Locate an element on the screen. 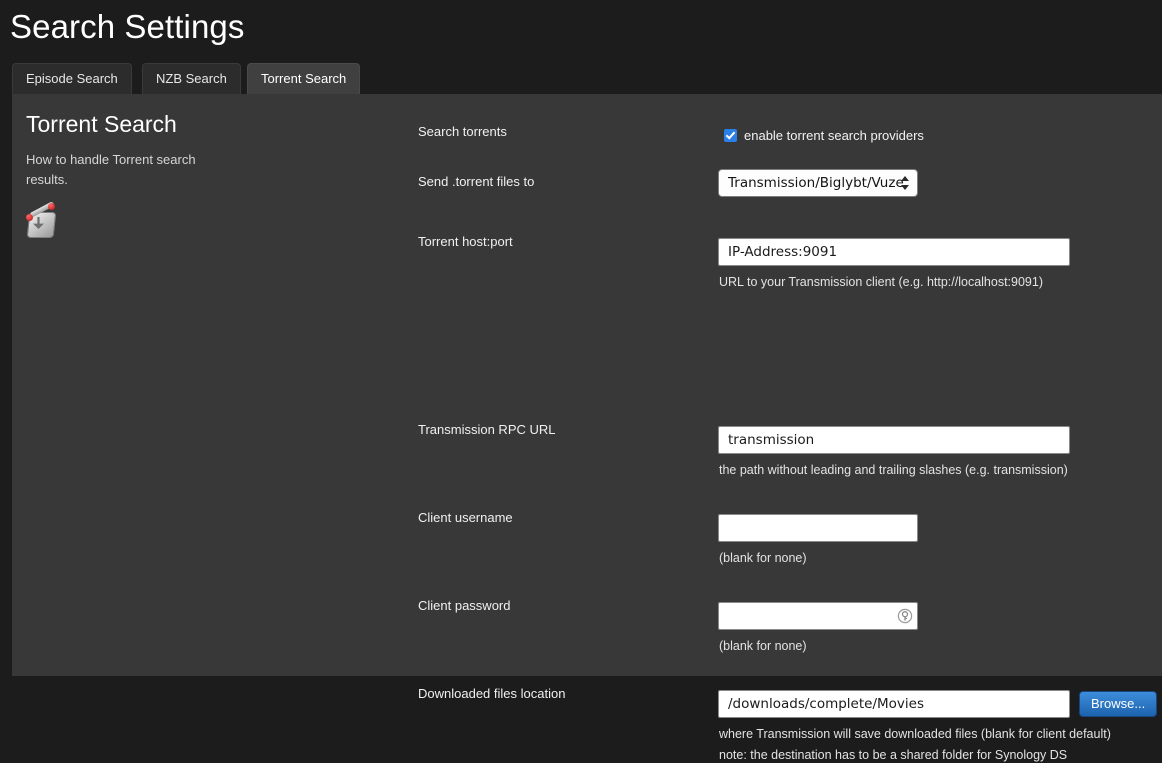 This screenshot has height=763, width=1162. key-icon is located at coordinates (905, 616).